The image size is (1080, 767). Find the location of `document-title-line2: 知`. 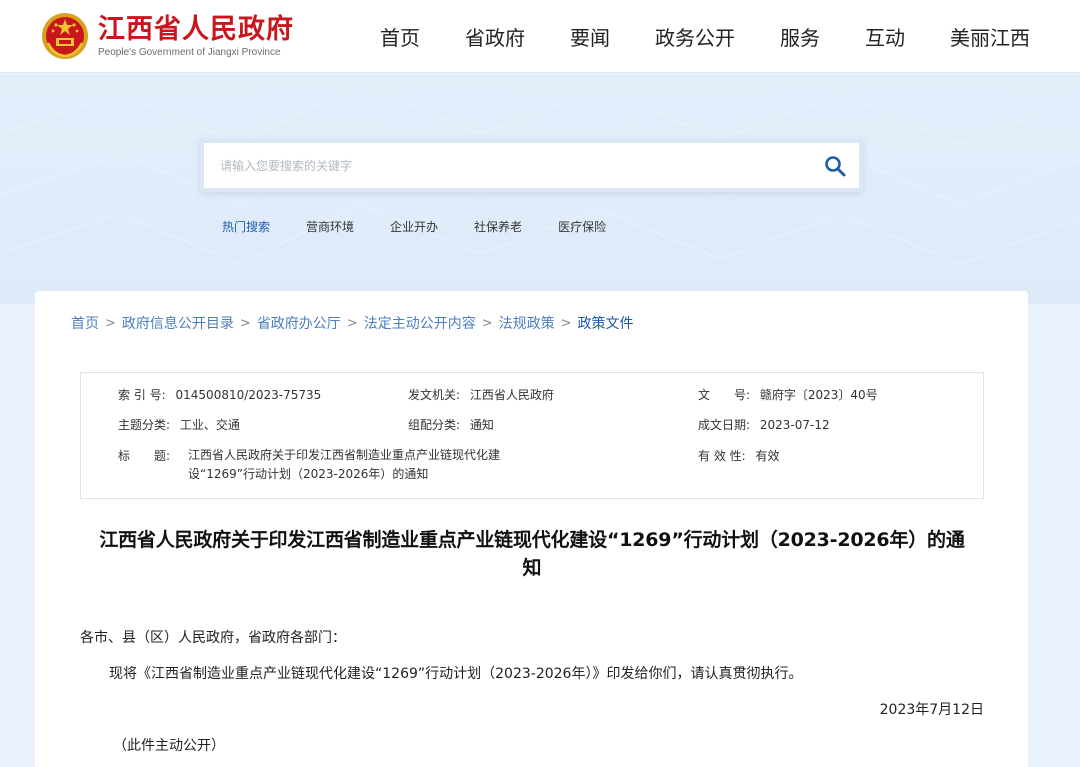

document-title-line2: 知 is located at coordinates (532, 568).